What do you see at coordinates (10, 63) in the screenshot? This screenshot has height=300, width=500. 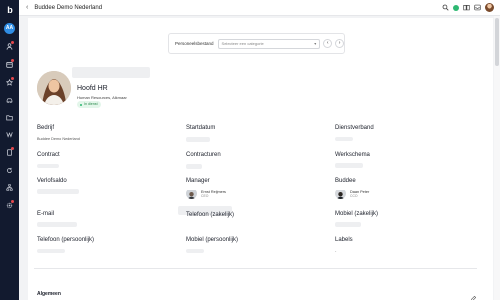 I see `calendar-icon` at bounding box center [10, 63].